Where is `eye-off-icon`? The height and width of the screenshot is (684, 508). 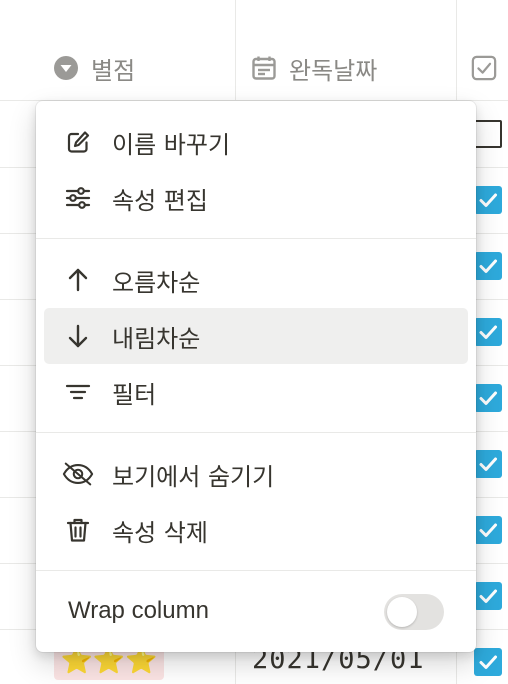
eye-off-icon is located at coordinates (78, 474).